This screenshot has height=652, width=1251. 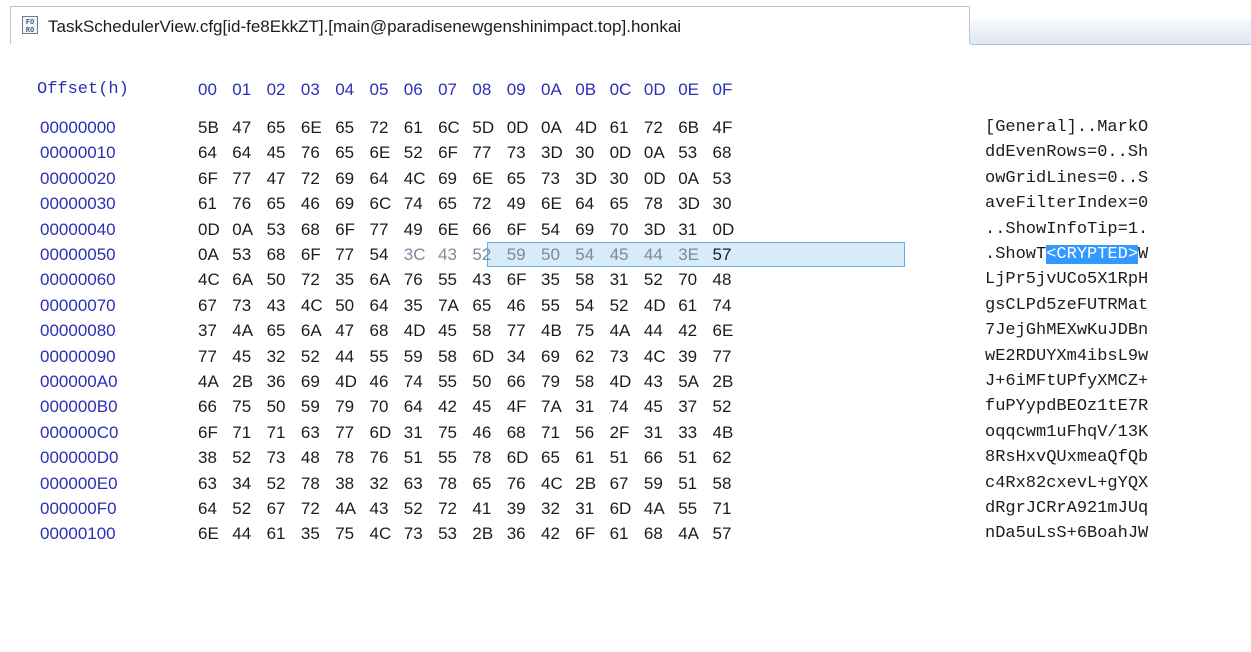 I want to click on ascii-text: [General]..MarkO, so click(x=1066, y=127).